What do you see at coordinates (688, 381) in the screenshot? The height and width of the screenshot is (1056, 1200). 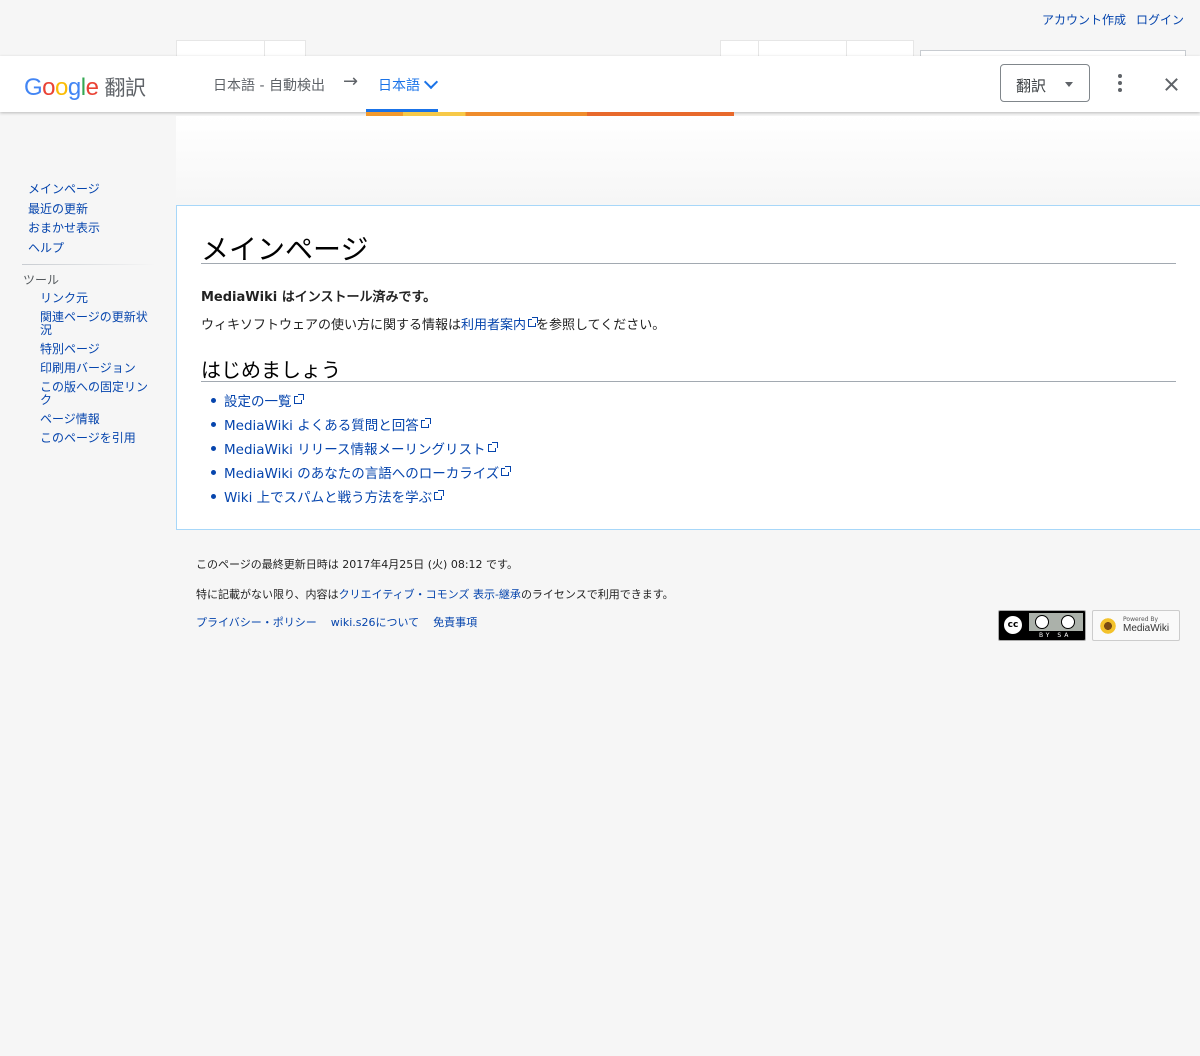 I see `section-divider` at bounding box center [688, 381].